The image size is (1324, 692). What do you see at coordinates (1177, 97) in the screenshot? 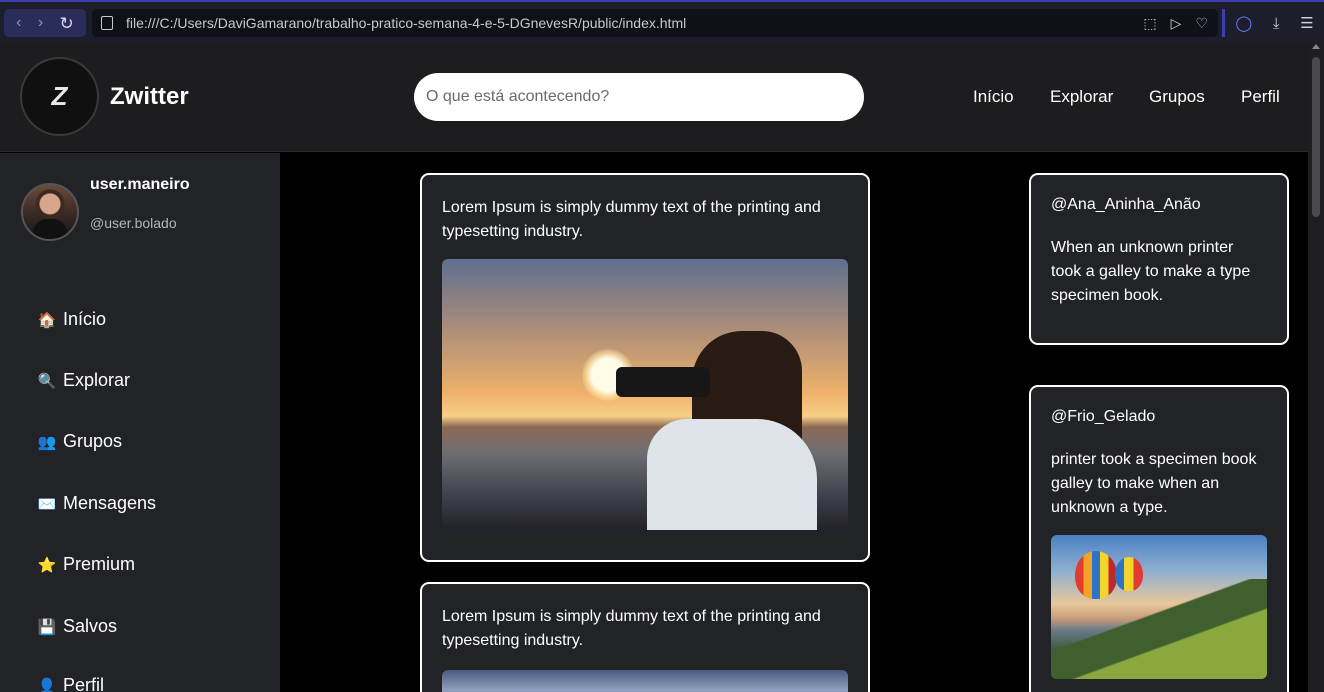
I see `nav-grupos: Grupos` at bounding box center [1177, 97].